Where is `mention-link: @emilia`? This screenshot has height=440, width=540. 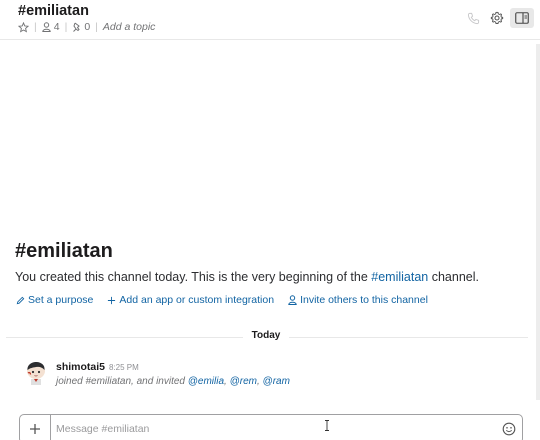
mention-link: @emilia is located at coordinates (206, 381).